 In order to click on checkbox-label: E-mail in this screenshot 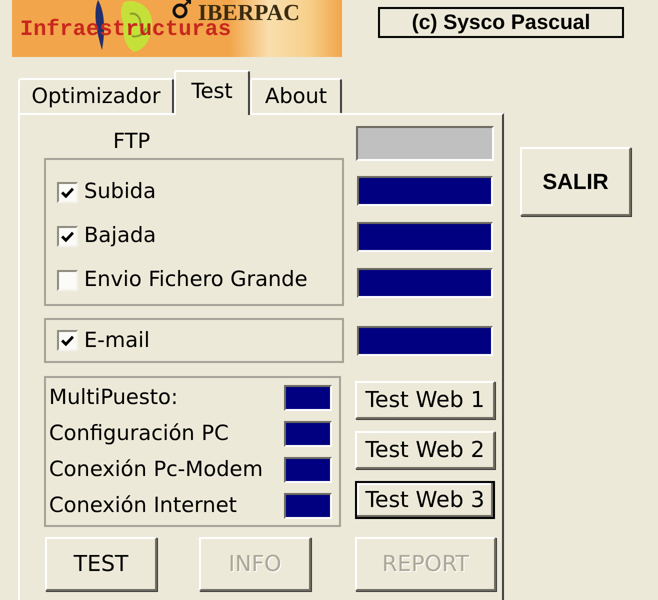, I will do `click(117, 340)`.